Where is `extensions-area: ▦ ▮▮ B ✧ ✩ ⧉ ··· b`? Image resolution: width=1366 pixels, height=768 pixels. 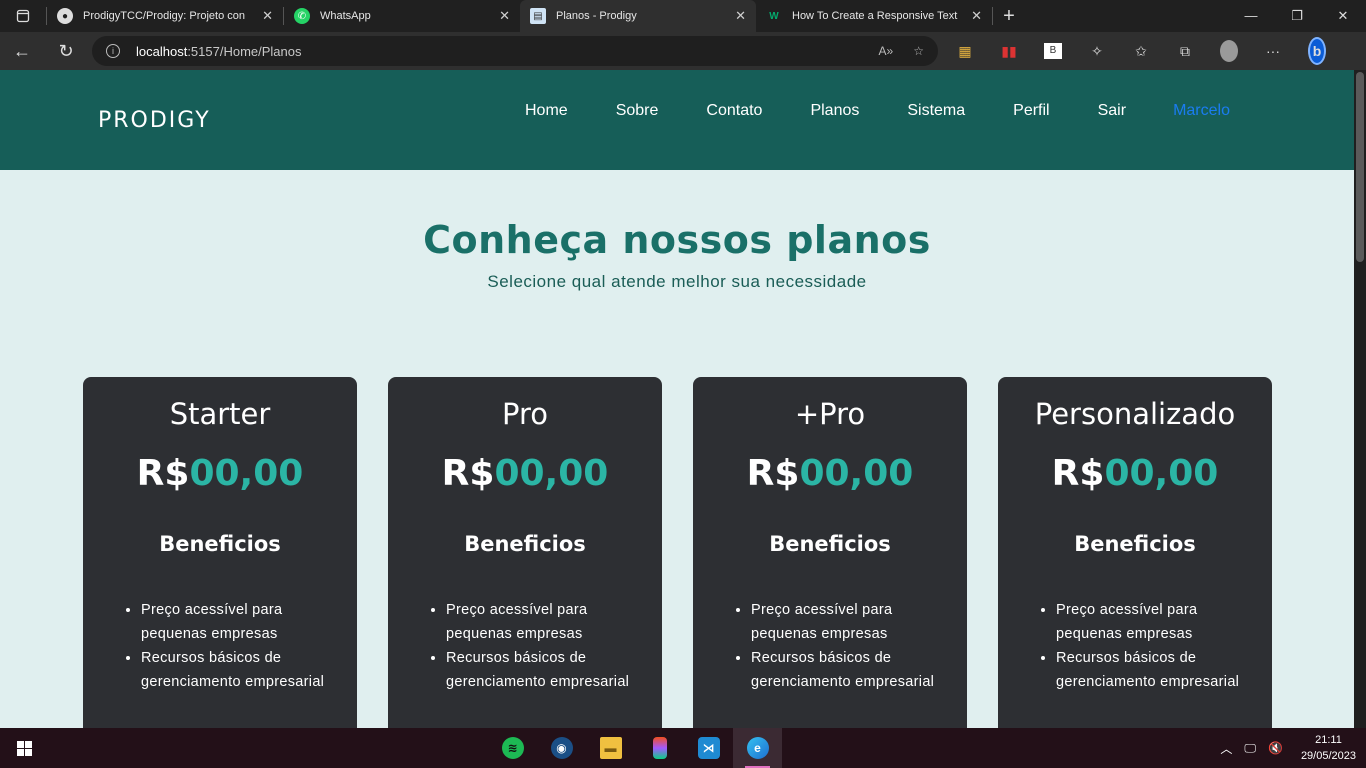 extensions-area: ▦ ▮▮ B ✧ ✩ ⧉ ··· b is located at coordinates (1141, 51).